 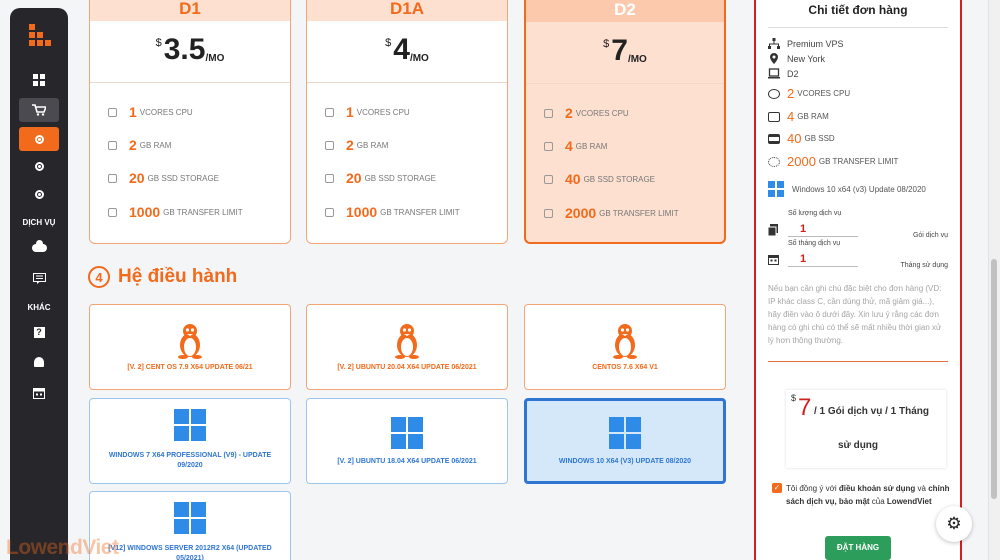 I want to click on memory-icon, so click(x=774, y=116).